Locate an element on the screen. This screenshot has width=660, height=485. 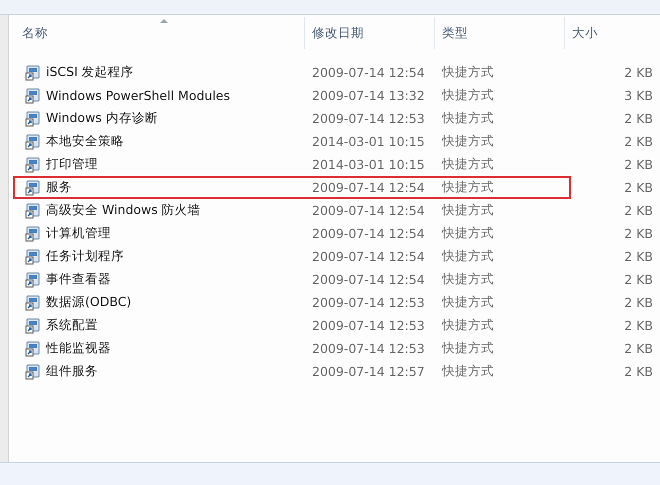
date-modified: 2009-07-14 12:57 is located at coordinates (368, 371).